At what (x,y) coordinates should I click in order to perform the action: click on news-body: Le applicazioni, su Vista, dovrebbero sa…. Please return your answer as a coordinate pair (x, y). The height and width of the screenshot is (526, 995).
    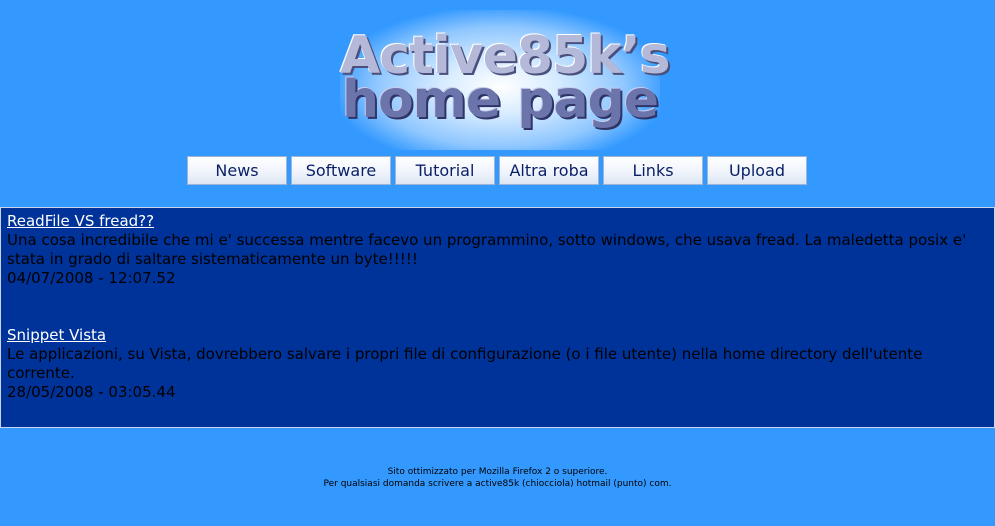
    Looking at the image, I should click on (465, 363).